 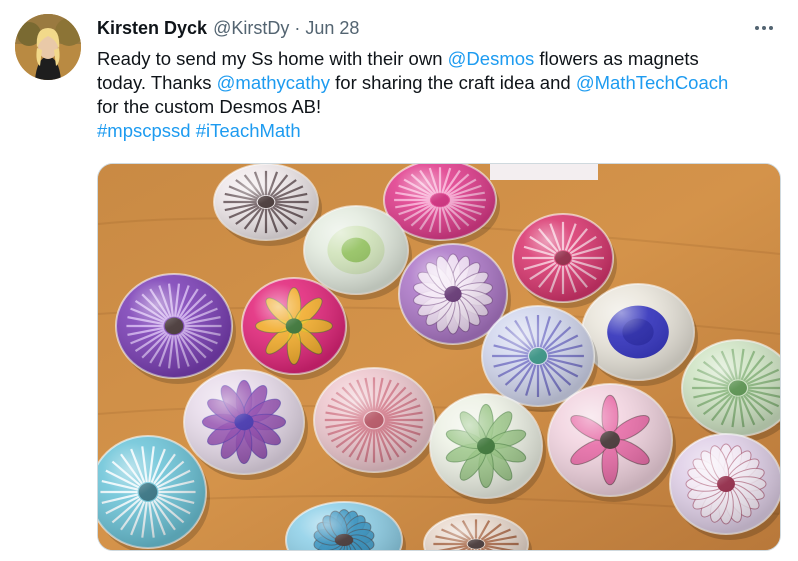 I want to click on avatar-photo, so click(x=48, y=47).